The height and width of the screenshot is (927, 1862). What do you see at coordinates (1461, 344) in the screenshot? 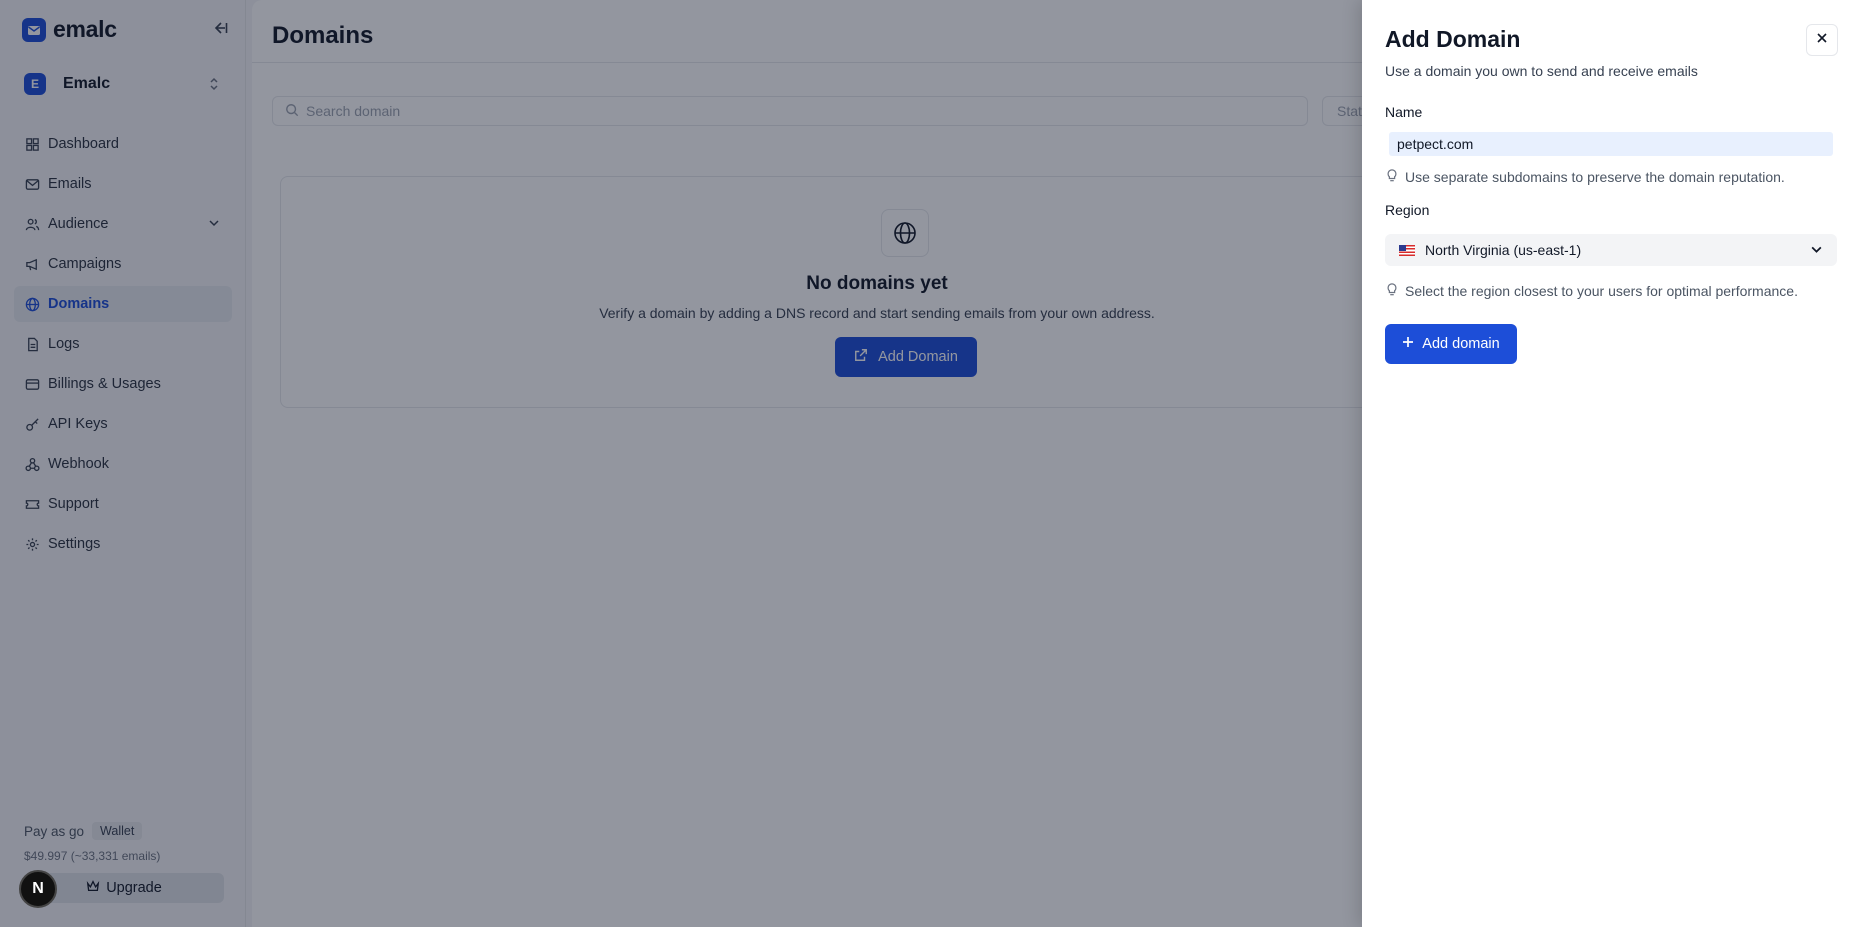
I see `add-domain-submit-label: Add domain` at bounding box center [1461, 344].